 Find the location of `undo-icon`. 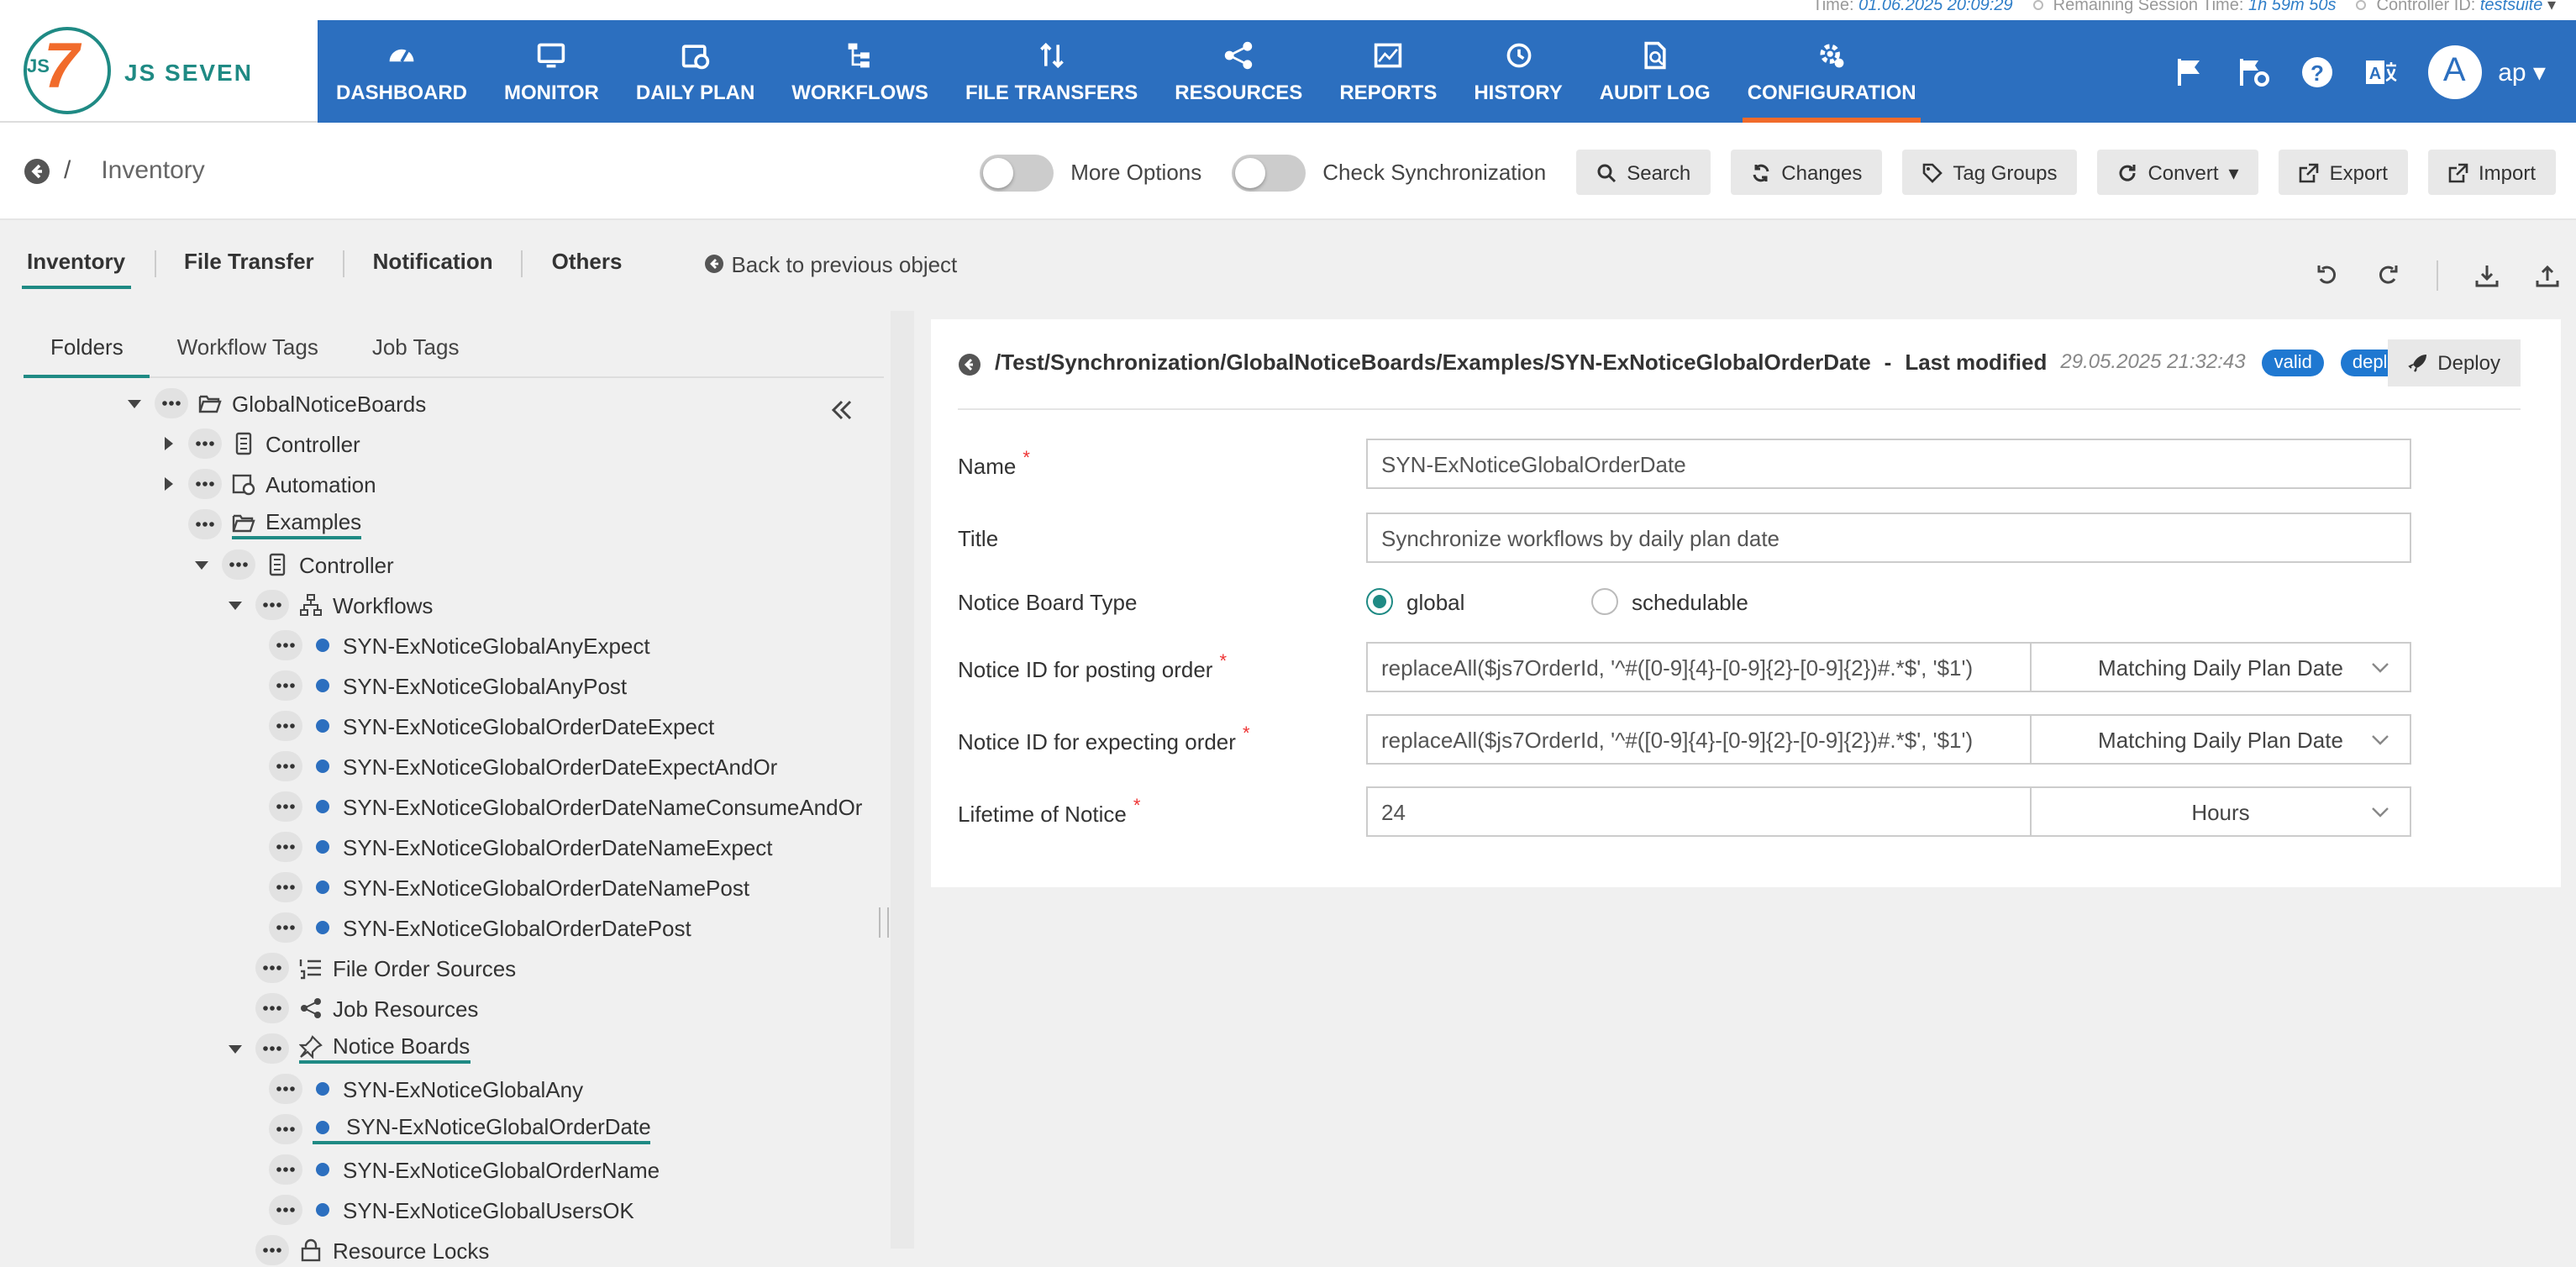

undo-icon is located at coordinates (2327, 275).